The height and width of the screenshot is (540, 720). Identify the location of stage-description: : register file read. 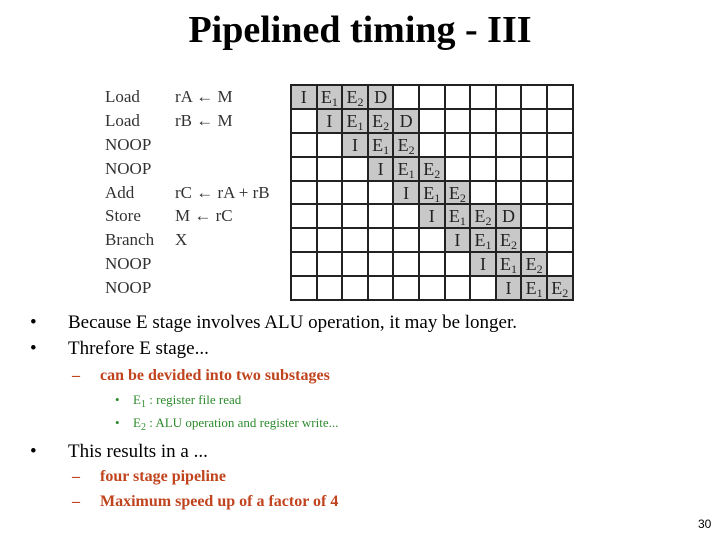
(193, 399).